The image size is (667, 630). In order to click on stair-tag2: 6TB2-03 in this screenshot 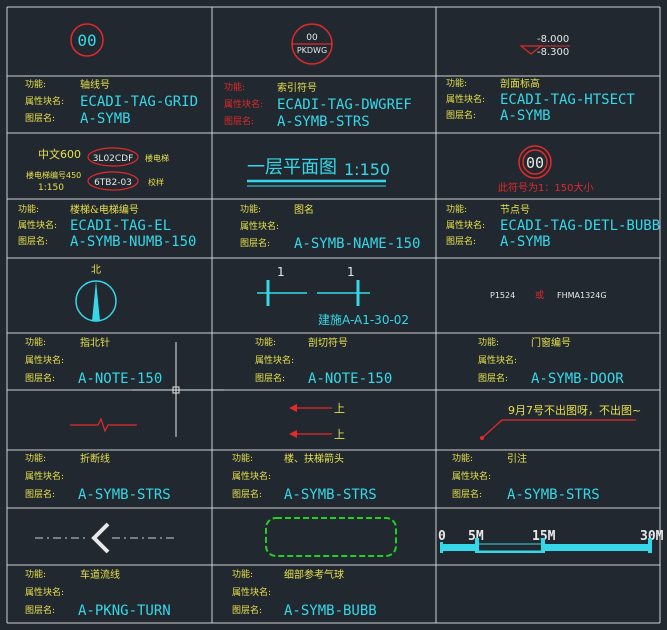, I will do `click(113, 183)`.